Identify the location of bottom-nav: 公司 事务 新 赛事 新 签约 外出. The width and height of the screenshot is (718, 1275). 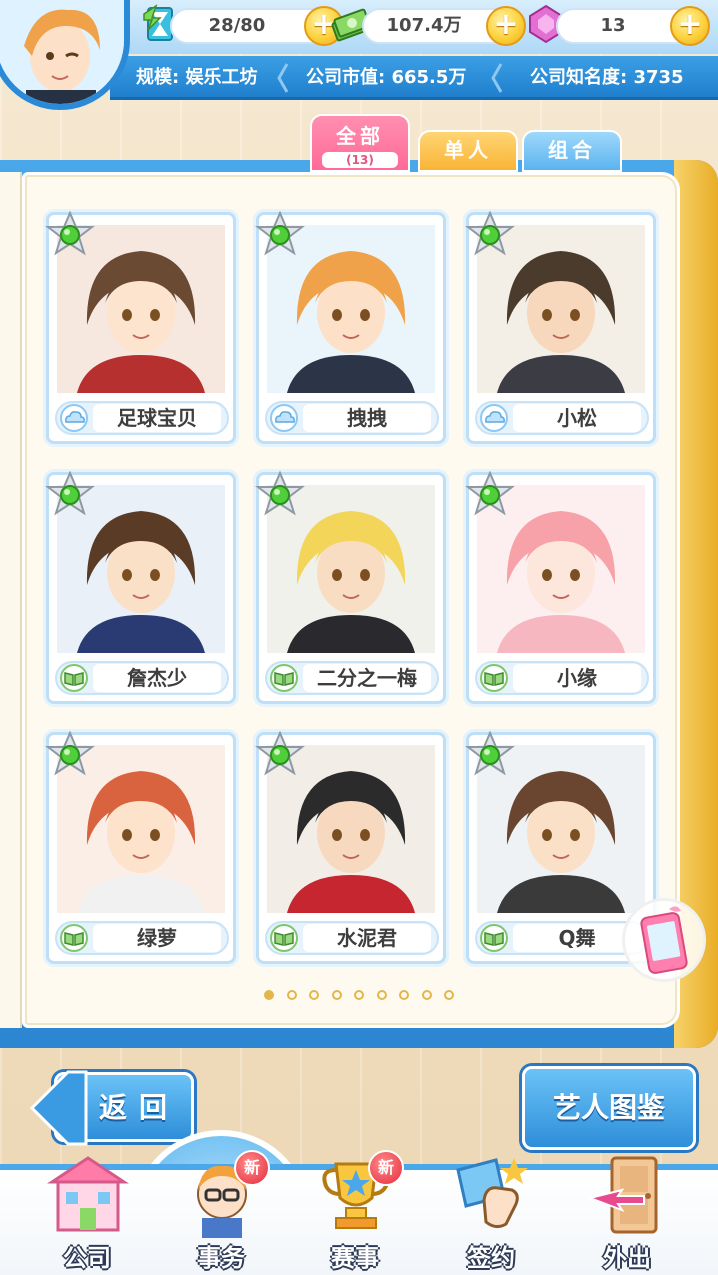
(359, 1212).